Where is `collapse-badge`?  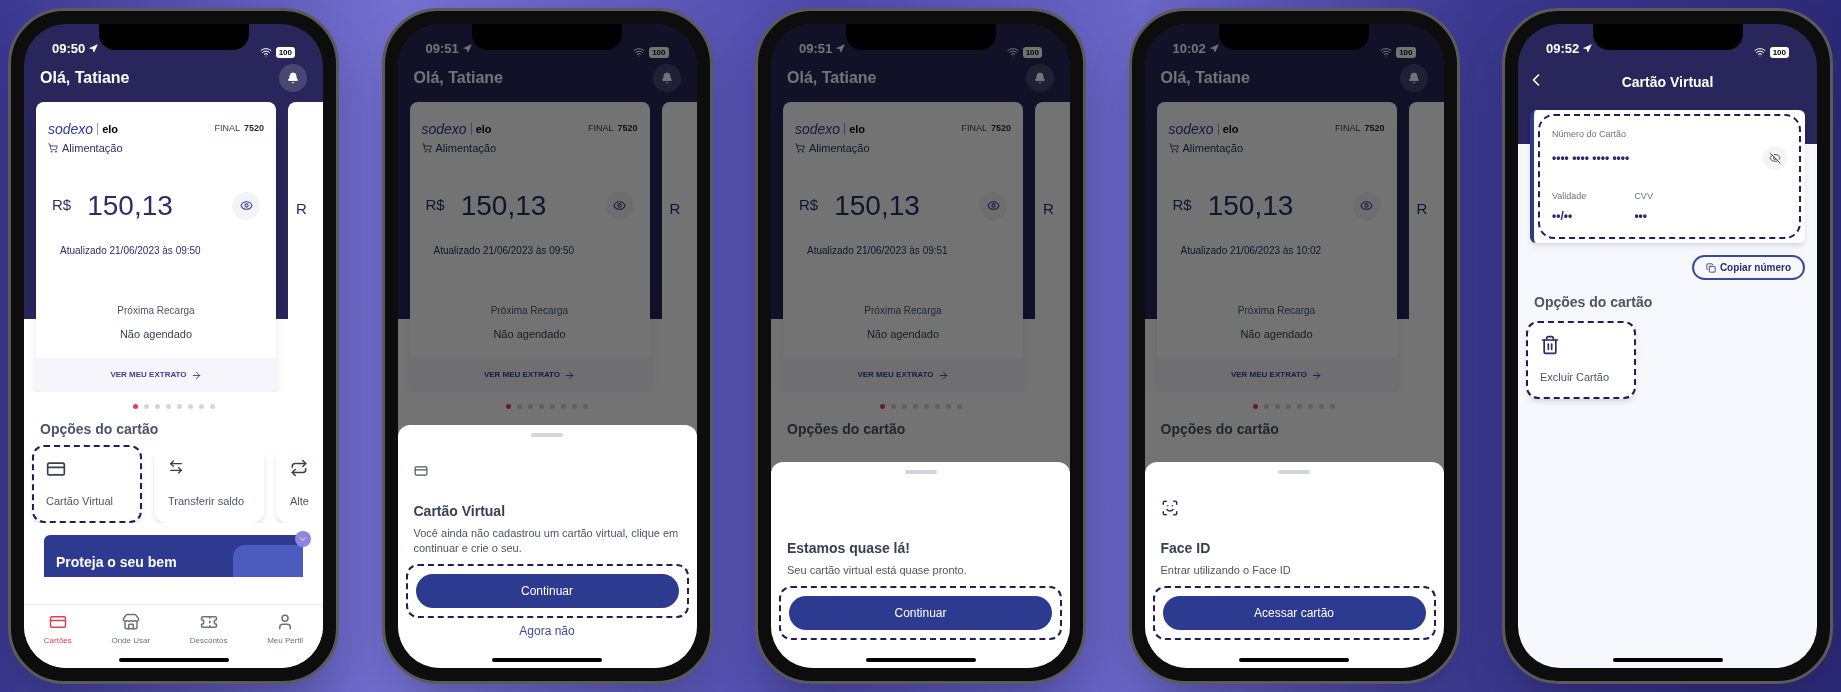
collapse-badge is located at coordinates (303, 539).